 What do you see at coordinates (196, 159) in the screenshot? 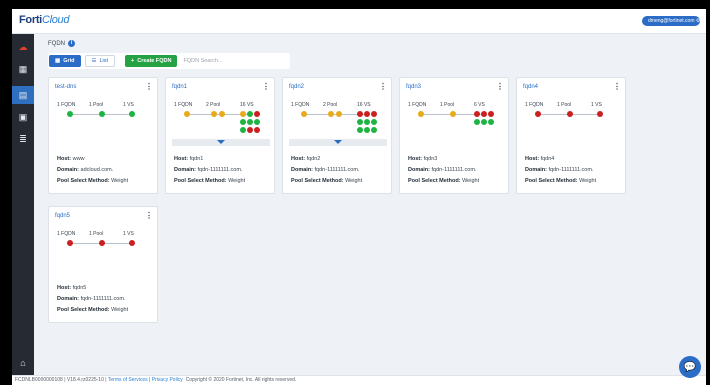
I see `host-value: fqdn1` at bounding box center [196, 159].